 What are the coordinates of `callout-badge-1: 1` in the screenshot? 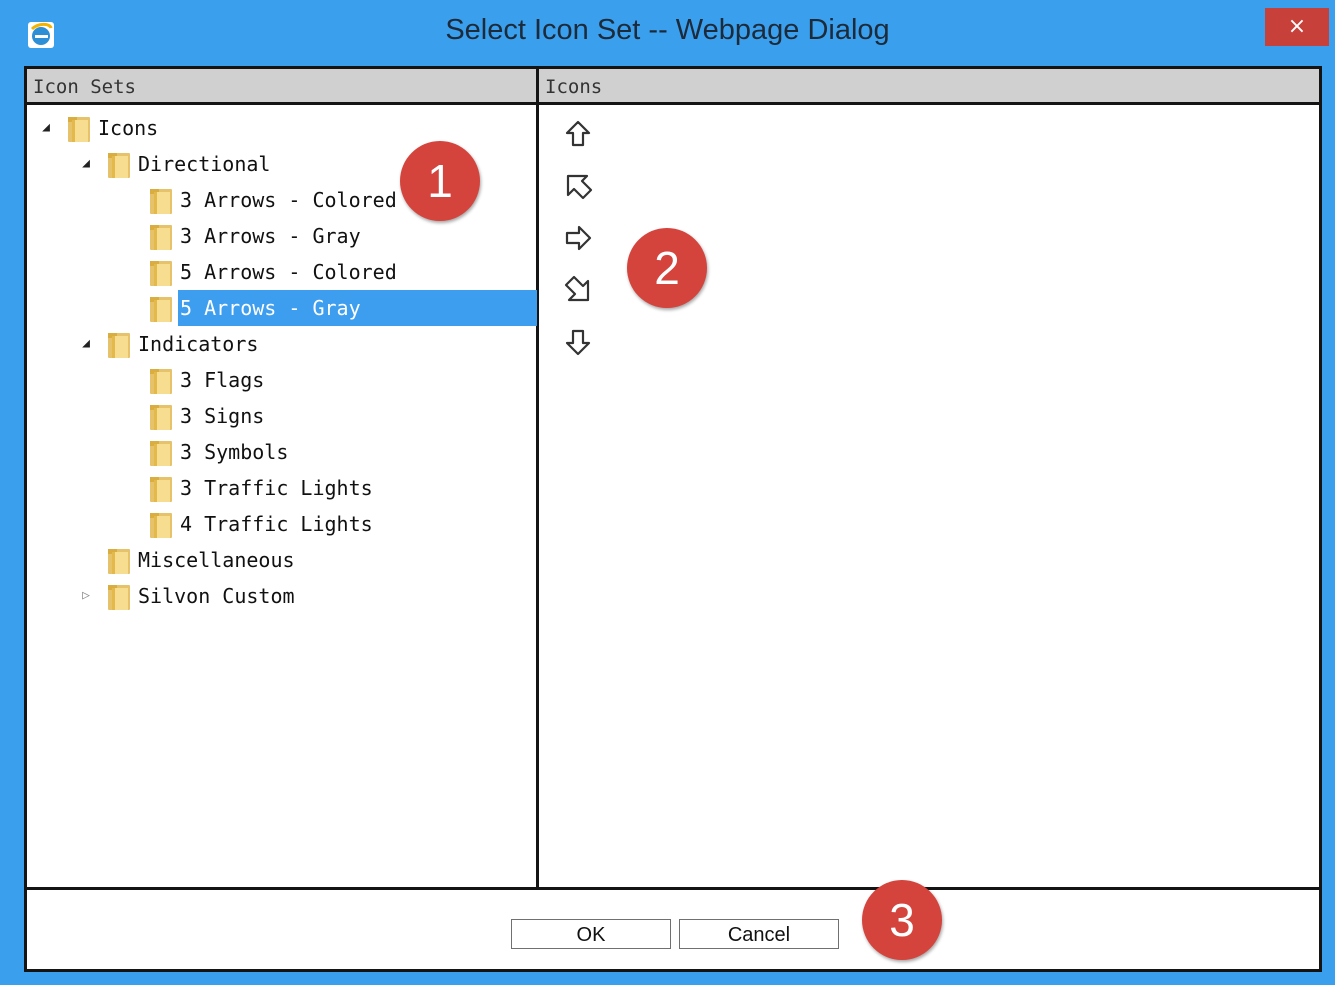 It's located at (440, 181).